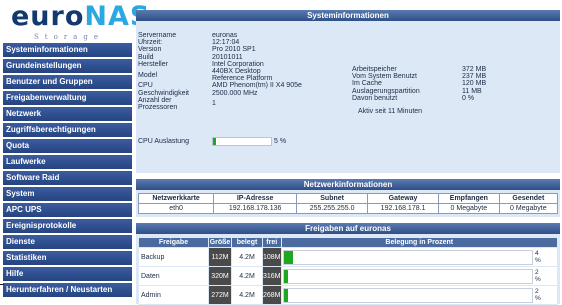 Image resolution: width=562 pixels, height=305 pixels. Describe the element at coordinates (67, 274) in the screenshot. I see `menu-item-hilfe: Hilfe` at that location.